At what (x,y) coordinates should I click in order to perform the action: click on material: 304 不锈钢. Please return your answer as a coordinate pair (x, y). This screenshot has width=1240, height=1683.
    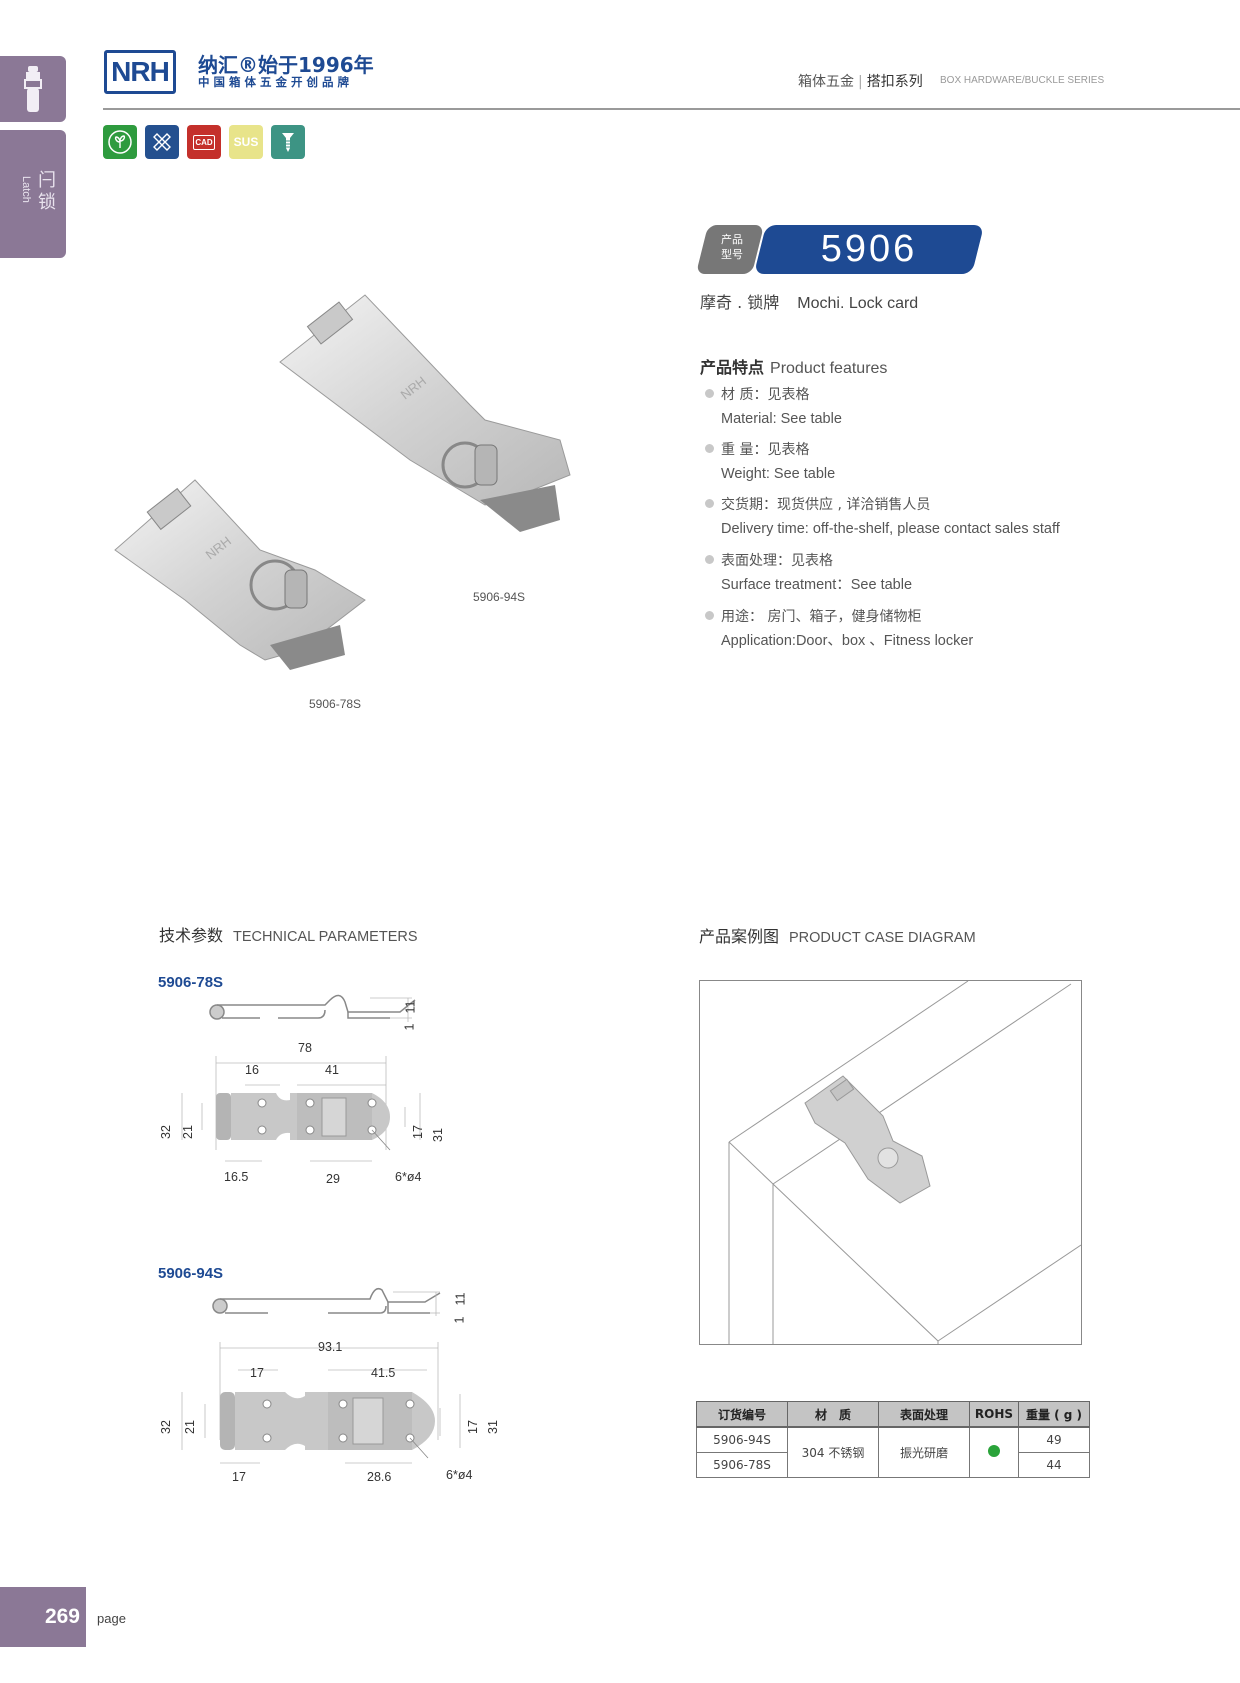
    Looking at the image, I should click on (833, 1452).